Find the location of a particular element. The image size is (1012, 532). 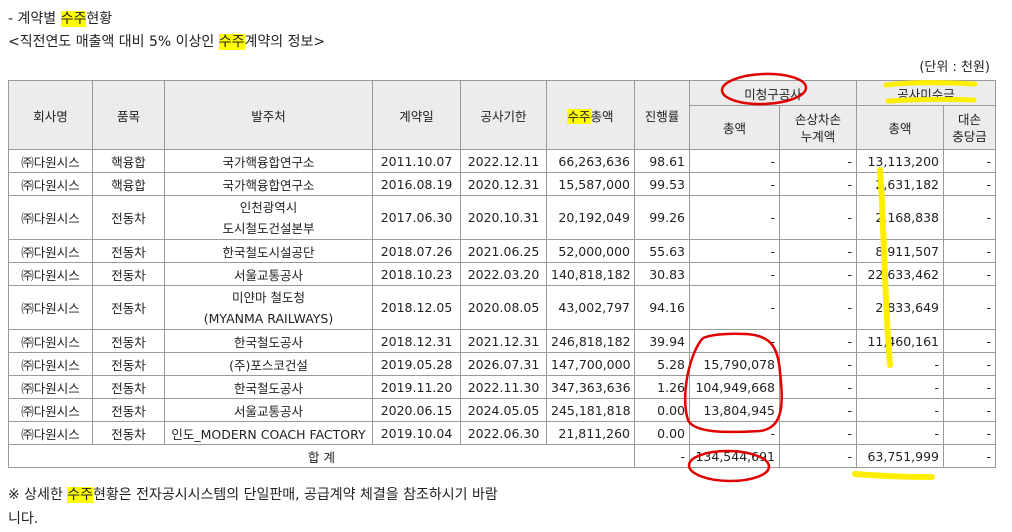

header-period: 공사기한 is located at coordinates (503, 115).